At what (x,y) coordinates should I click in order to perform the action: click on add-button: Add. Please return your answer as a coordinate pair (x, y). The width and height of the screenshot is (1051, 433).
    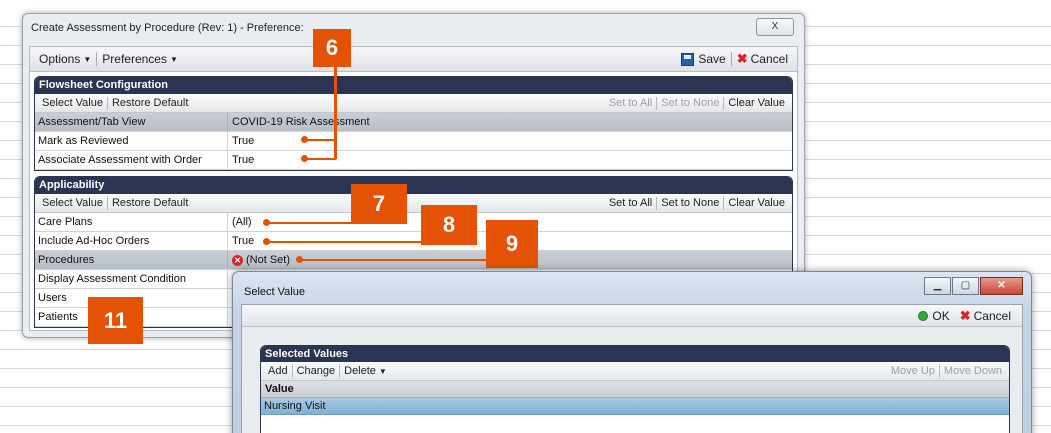
    Looking at the image, I should click on (278, 371).